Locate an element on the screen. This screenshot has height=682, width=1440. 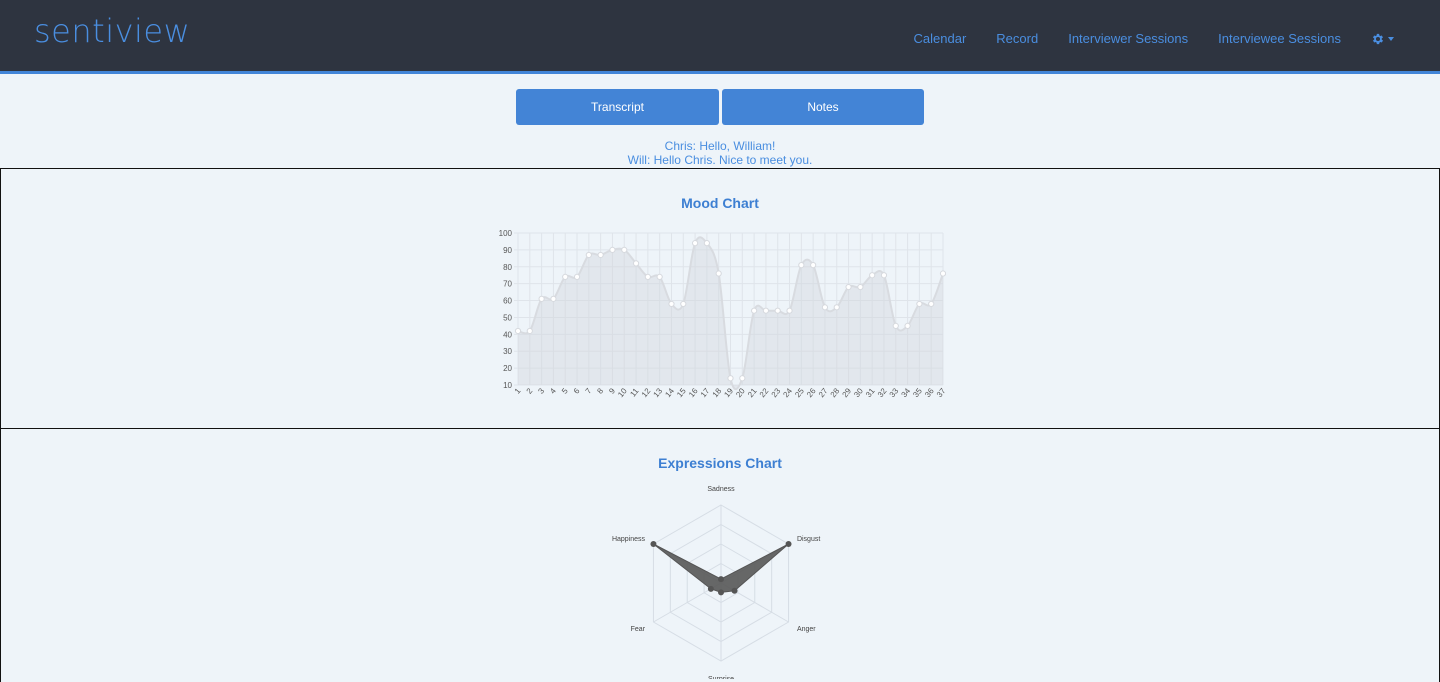
x-tick-label: 22 is located at coordinates (764, 392).